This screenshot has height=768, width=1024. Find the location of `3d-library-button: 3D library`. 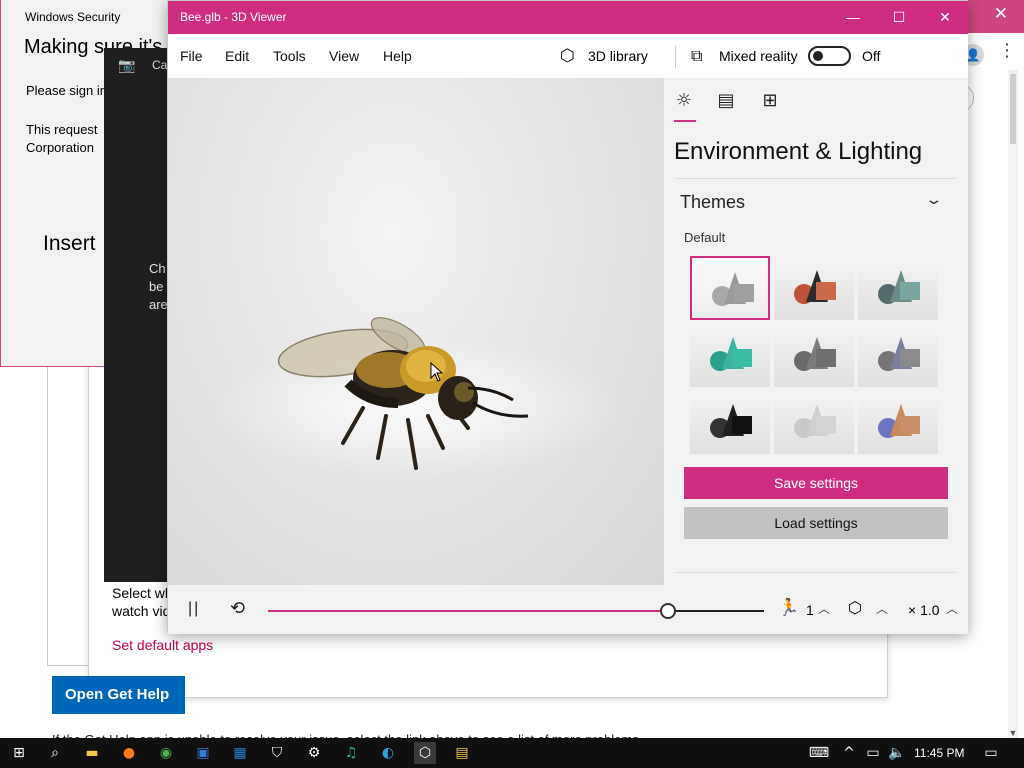

3d-library-button: 3D library is located at coordinates (618, 56).